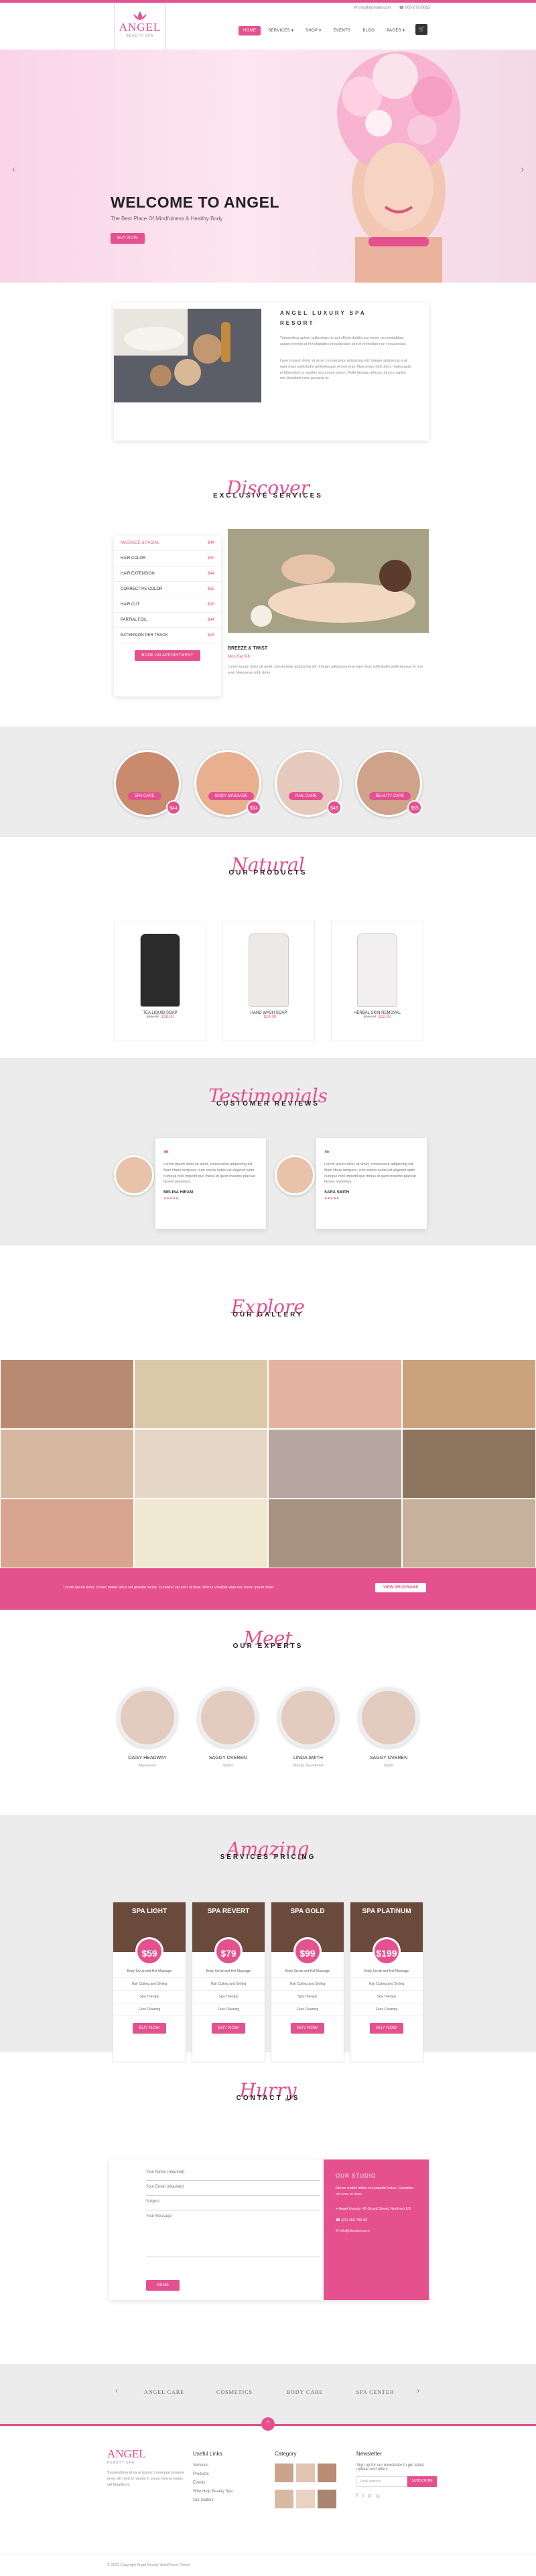 This screenshot has height=2576, width=536. What do you see at coordinates (373, 7) in the screenshot?
I see `email-text: ✉ info@domain.com` at bounding box center [373, 7].